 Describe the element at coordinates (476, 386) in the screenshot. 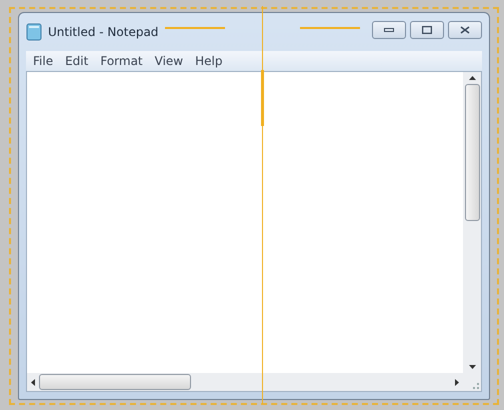

I see `resize-grip-icon` at that location.